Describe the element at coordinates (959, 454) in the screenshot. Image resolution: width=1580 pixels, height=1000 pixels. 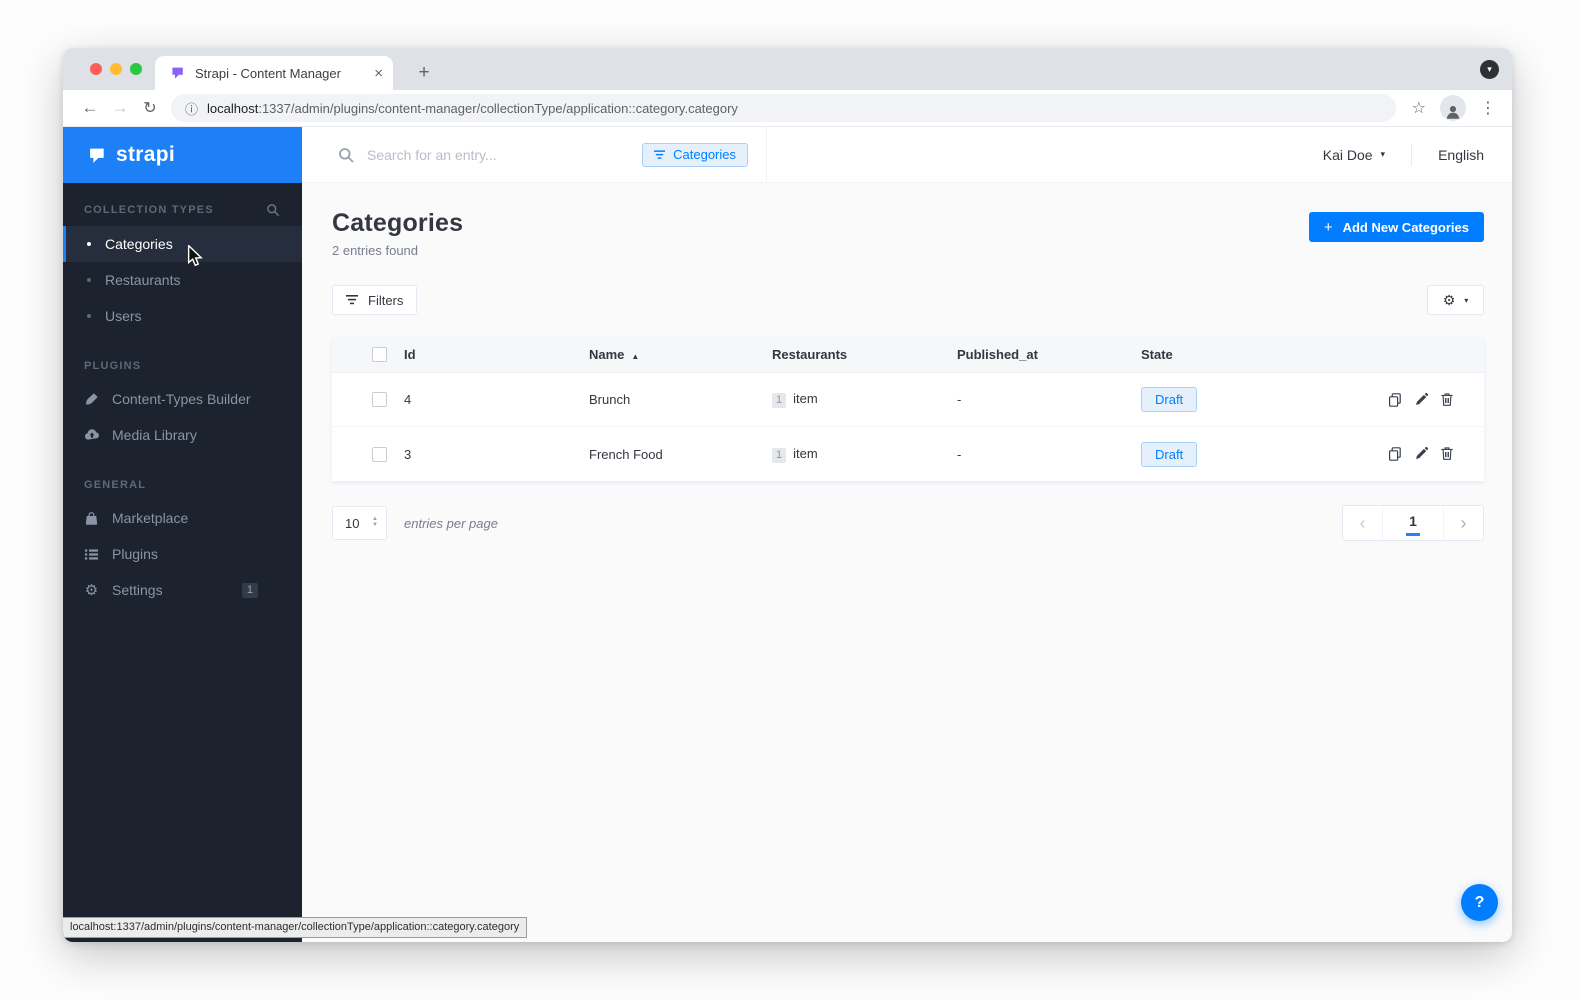
I see `cell-published-at: -` at that location.